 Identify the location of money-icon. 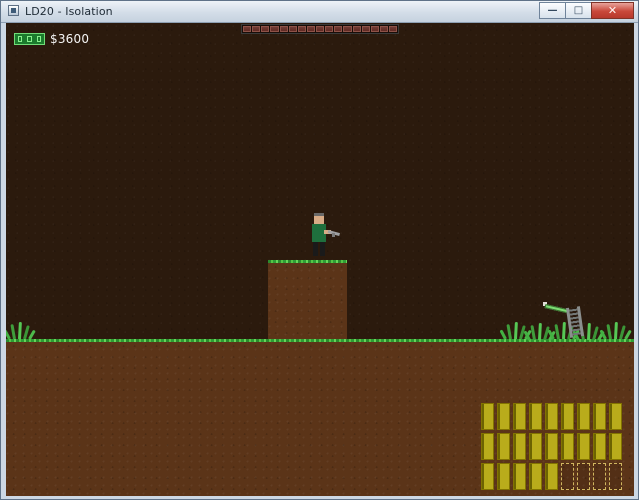
(29, 39).